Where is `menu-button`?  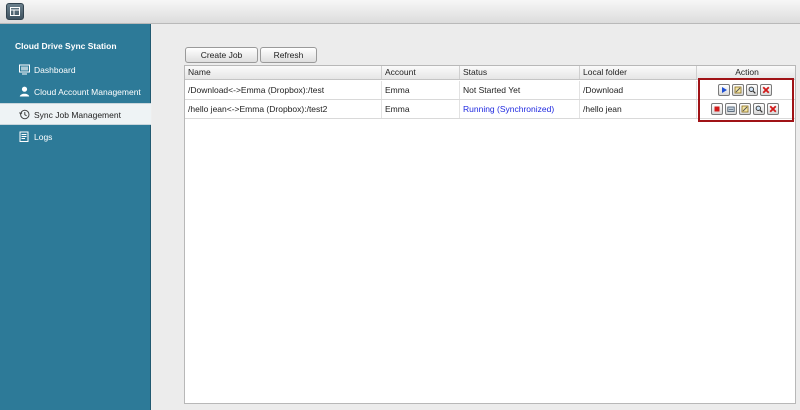
menu-button is located at coordinates (15, 11).